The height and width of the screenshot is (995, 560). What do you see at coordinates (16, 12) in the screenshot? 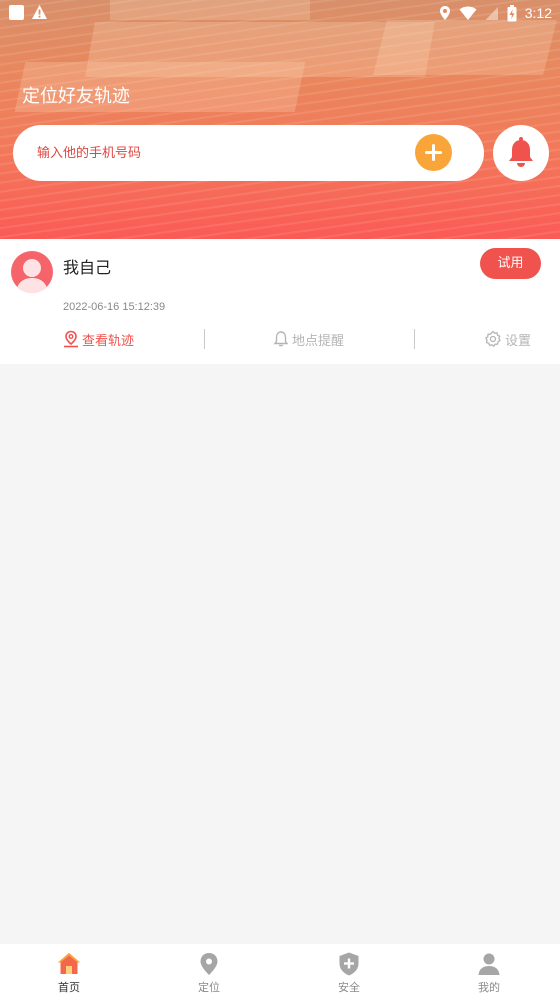
I see `notification-square-icon` at bounding box center [16, 12].